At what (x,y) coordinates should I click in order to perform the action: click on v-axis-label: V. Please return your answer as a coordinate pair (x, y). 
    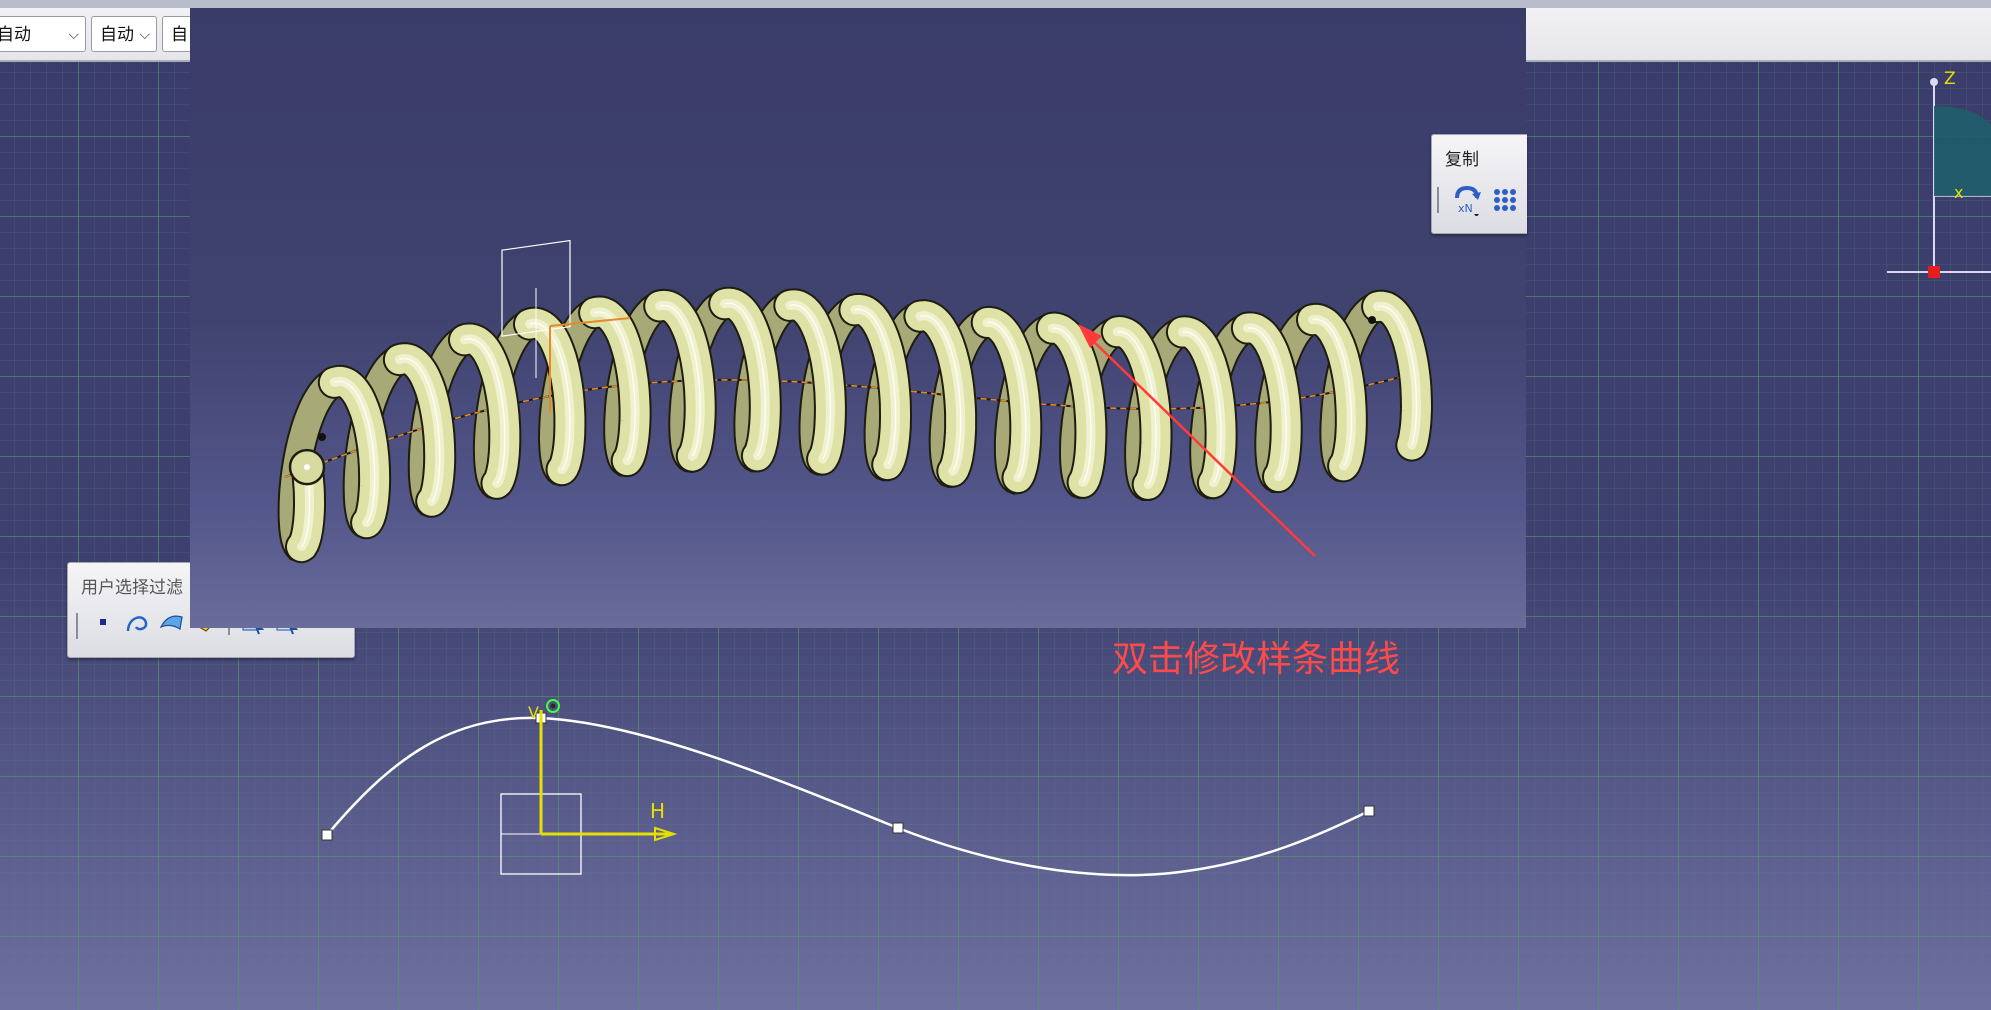
    Looking at the image, I should click on (533, 712).